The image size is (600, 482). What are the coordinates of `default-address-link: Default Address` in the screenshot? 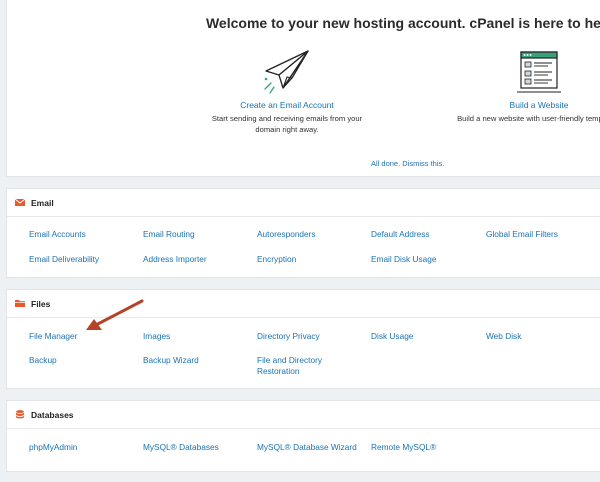 It's located at (423, 234).